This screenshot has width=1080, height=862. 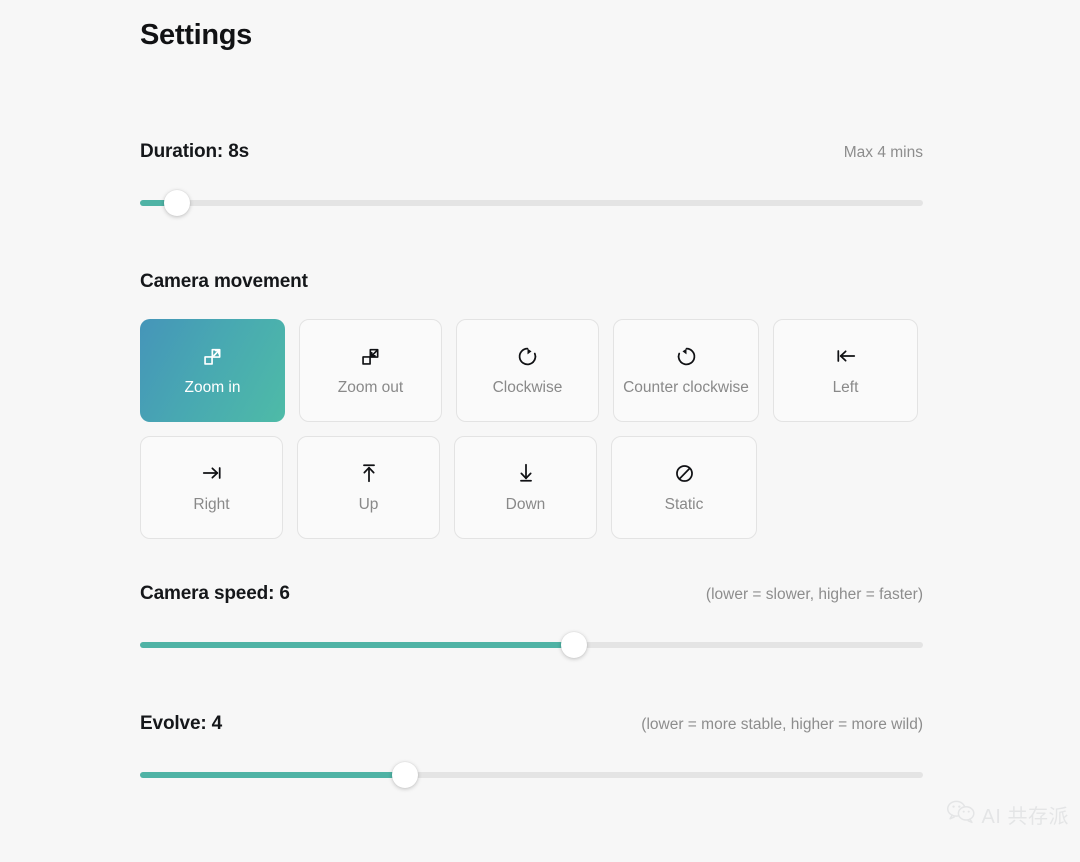 I want to click on watermark-text: AI 共存派, so click(x=1025, y=817).